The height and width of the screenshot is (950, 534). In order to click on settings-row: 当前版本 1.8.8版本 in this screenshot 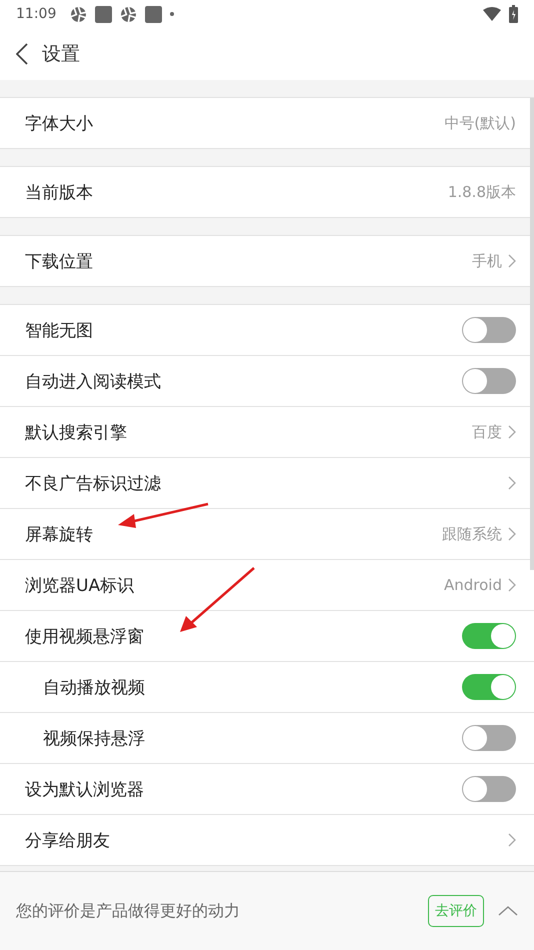, I will do `click(267, 192)`.